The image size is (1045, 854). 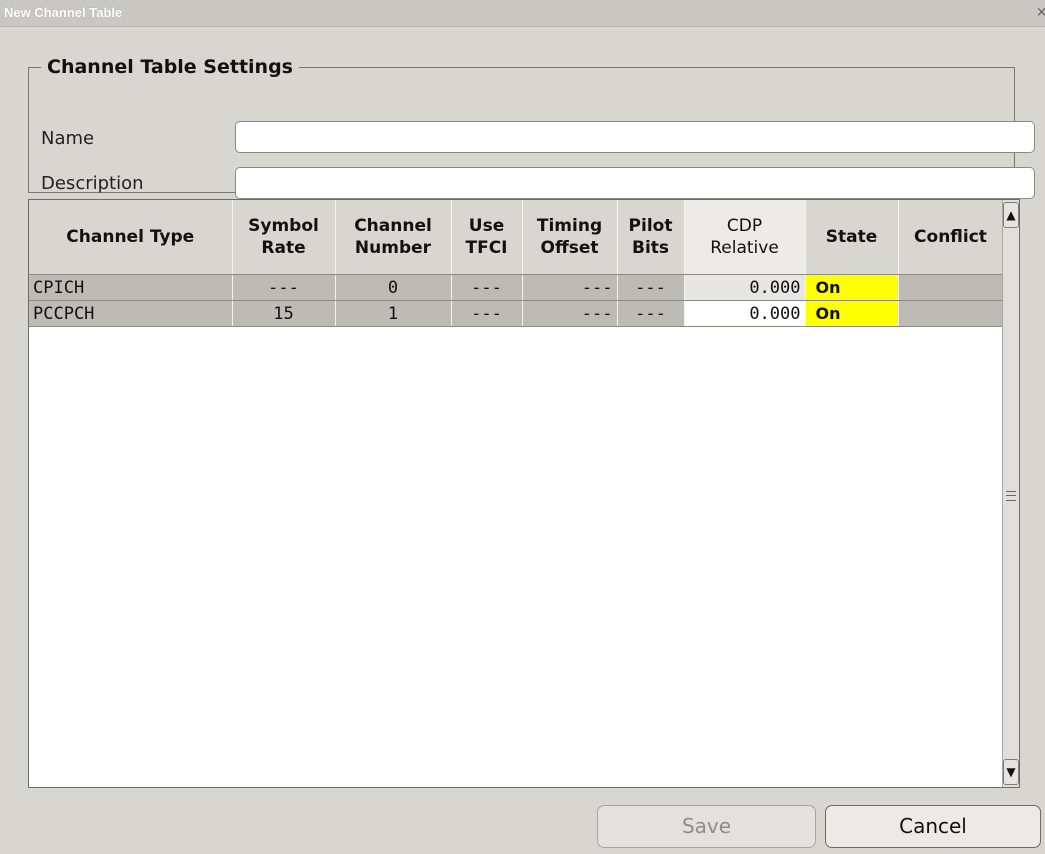 What do you see at coordinates (933, 826) in the screenshot?
I see `cancel-button: Cancel` at bounding box center [933, 826].